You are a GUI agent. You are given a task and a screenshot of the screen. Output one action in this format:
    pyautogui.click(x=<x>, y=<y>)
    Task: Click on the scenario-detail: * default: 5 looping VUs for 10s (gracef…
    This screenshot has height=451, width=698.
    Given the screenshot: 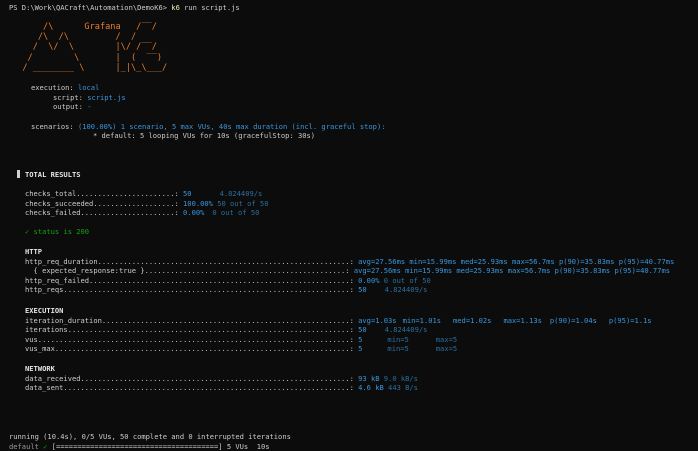 What is the action you would take?
    pyautogui.click(x=204, y=135)
    